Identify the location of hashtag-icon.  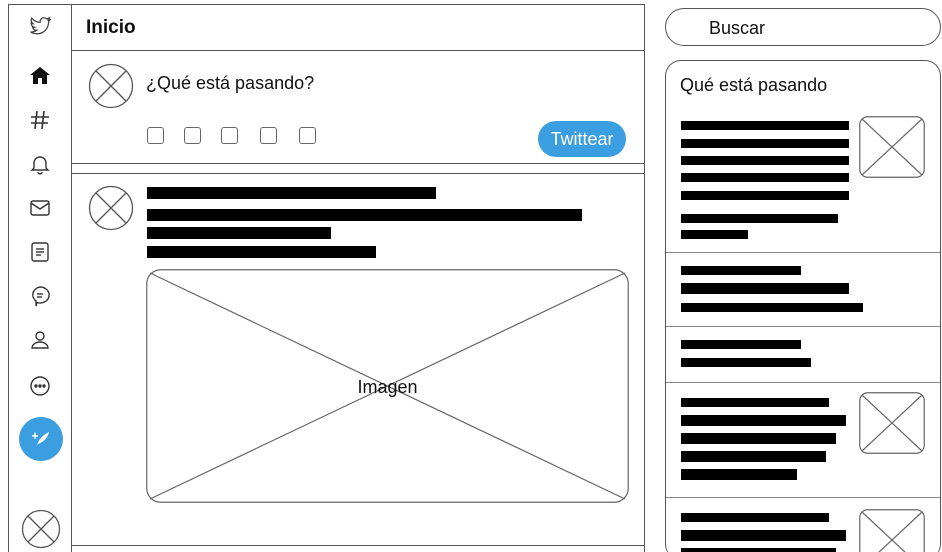
(40, 120).